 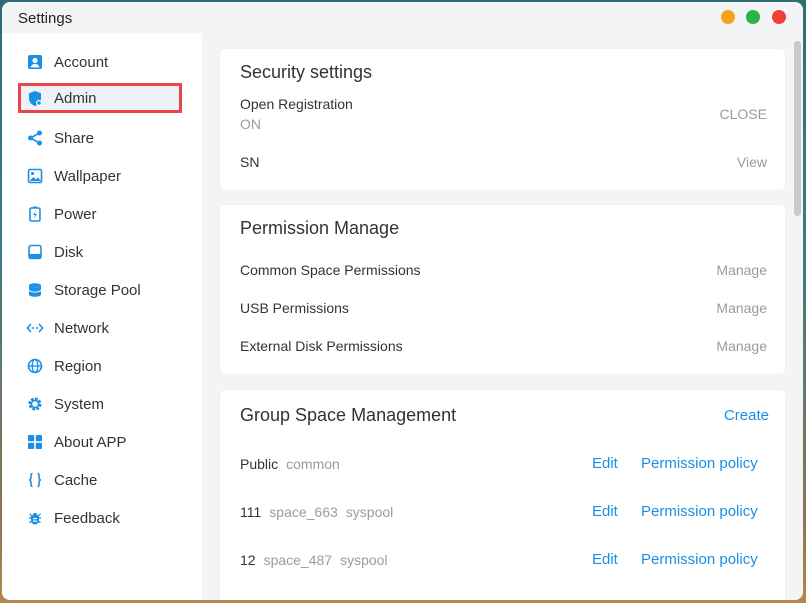 What do you see at coordinates (35, 328) in the screenshot?
I see `network-icon` at bounding box center [35, 328].